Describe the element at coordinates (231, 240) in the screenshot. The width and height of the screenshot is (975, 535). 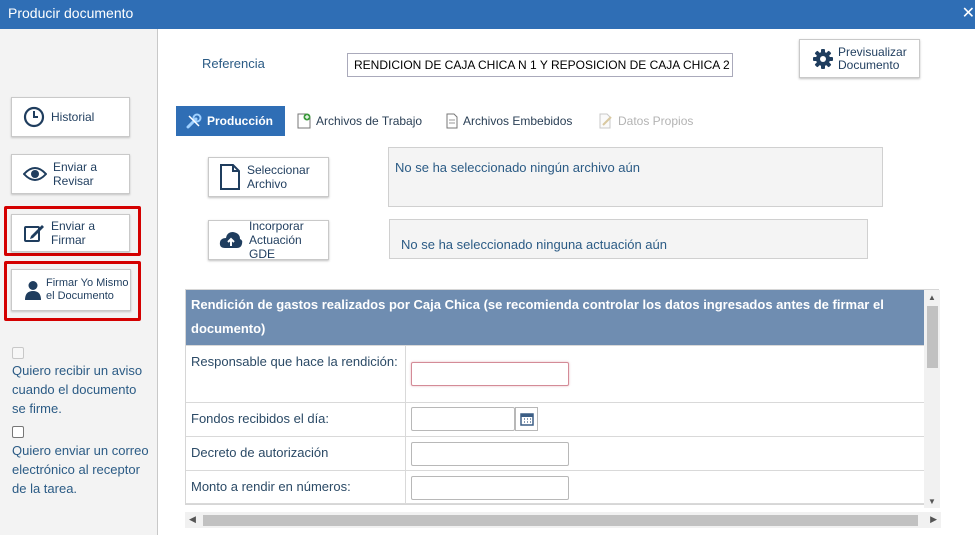
I see `cloud-upload-icon` at that location.